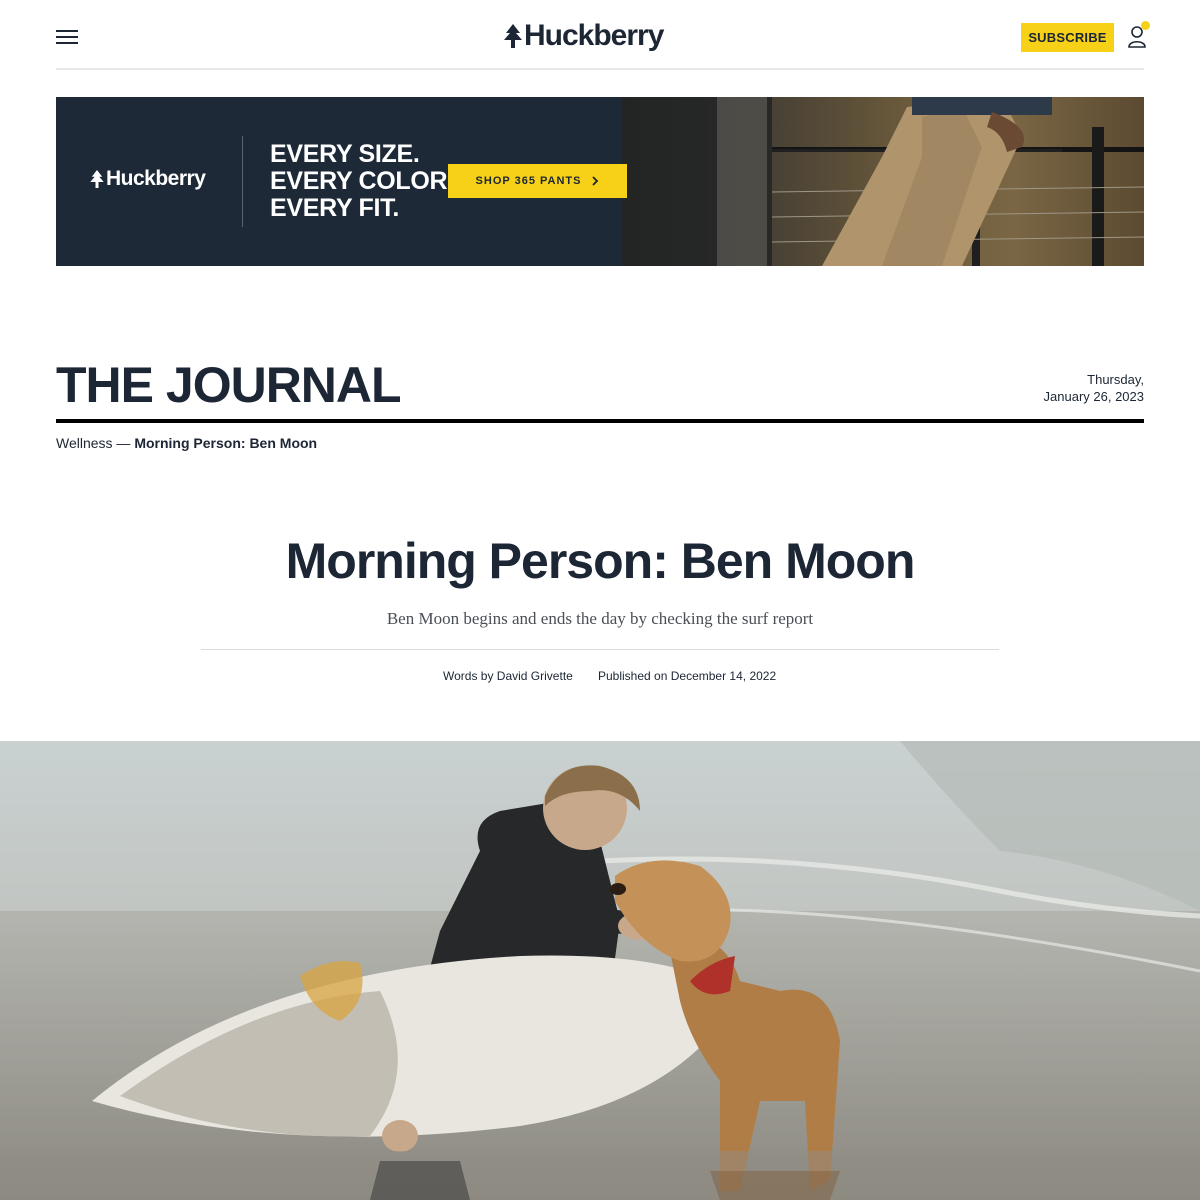 The height and width of the screenshot is (1200, 1200). I want to click on byline-prefix: Words by, so click(470, 676).